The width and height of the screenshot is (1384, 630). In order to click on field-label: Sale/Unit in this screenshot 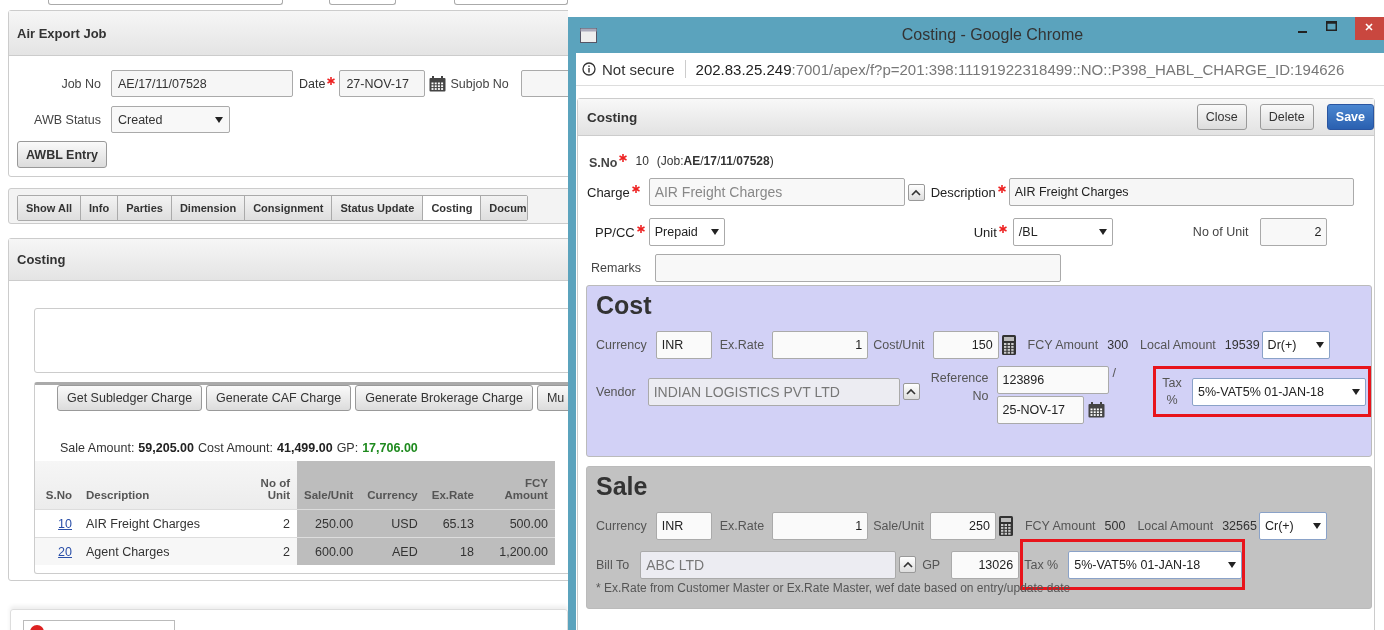, I will do `click(898, 526)`.